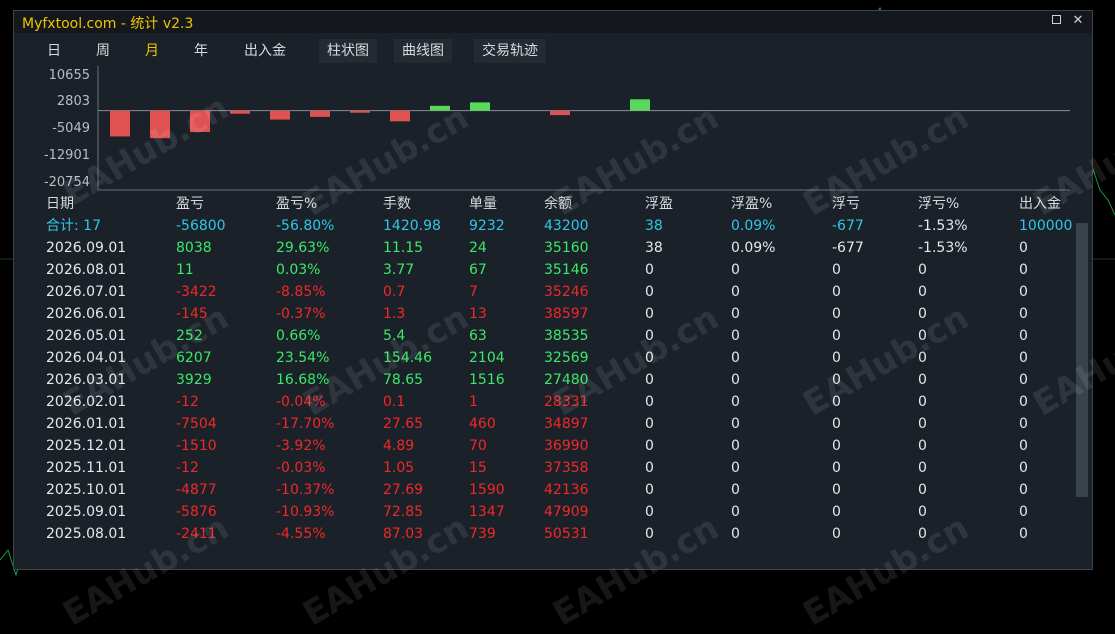  What do you see at coordinates (194, 358) in the screenshot?
I see `cell-pnl: 6207` at bounding box center [194, 358].